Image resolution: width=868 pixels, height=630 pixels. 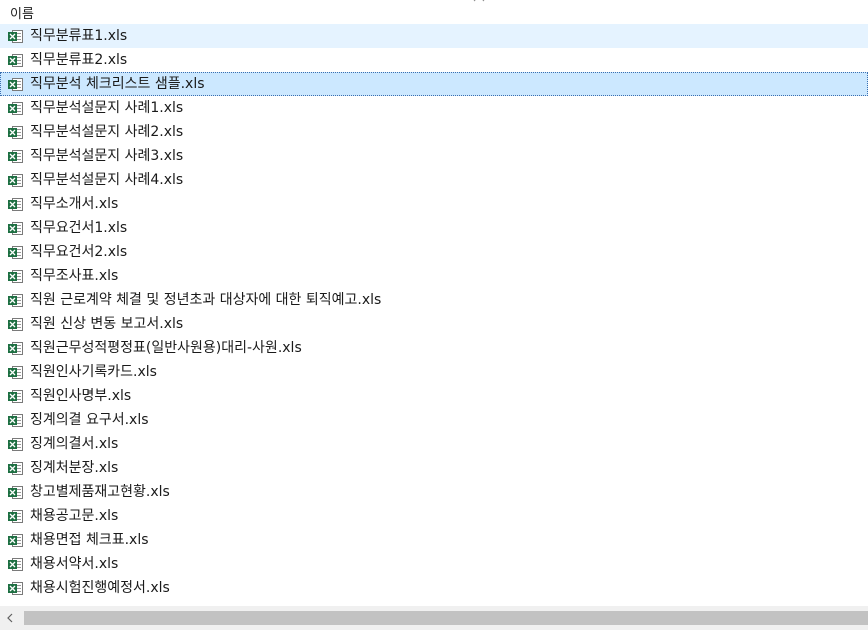 I want to click on file-name: 직무조사표.xls, so click(x=74, y=276).